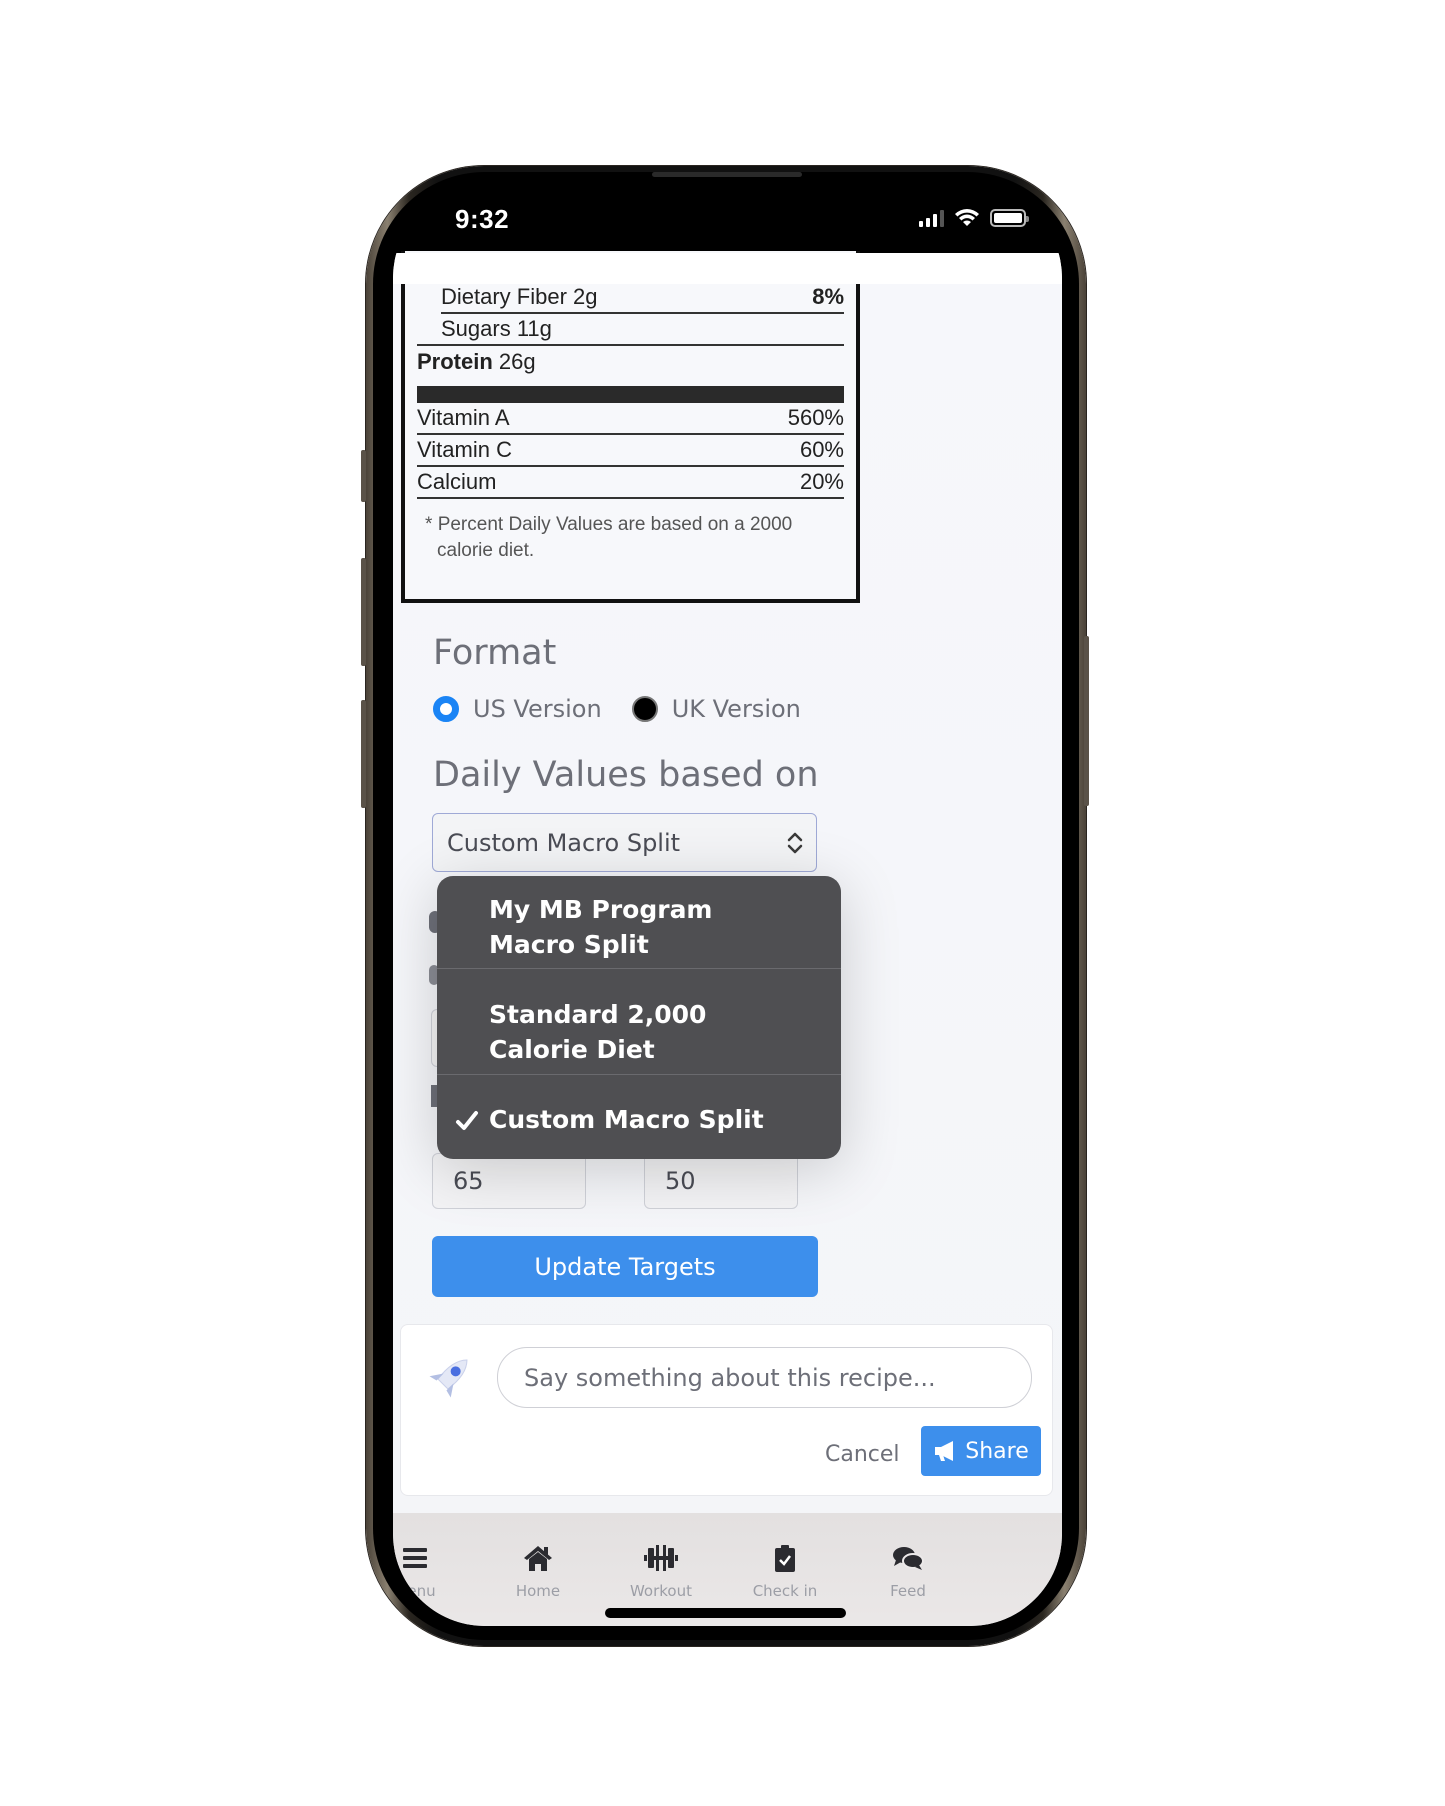  What do you see at coordinates (564, 842) in the screenshot?
I see `select-value: Custom Macro Split` at bounding box center [564, 842].